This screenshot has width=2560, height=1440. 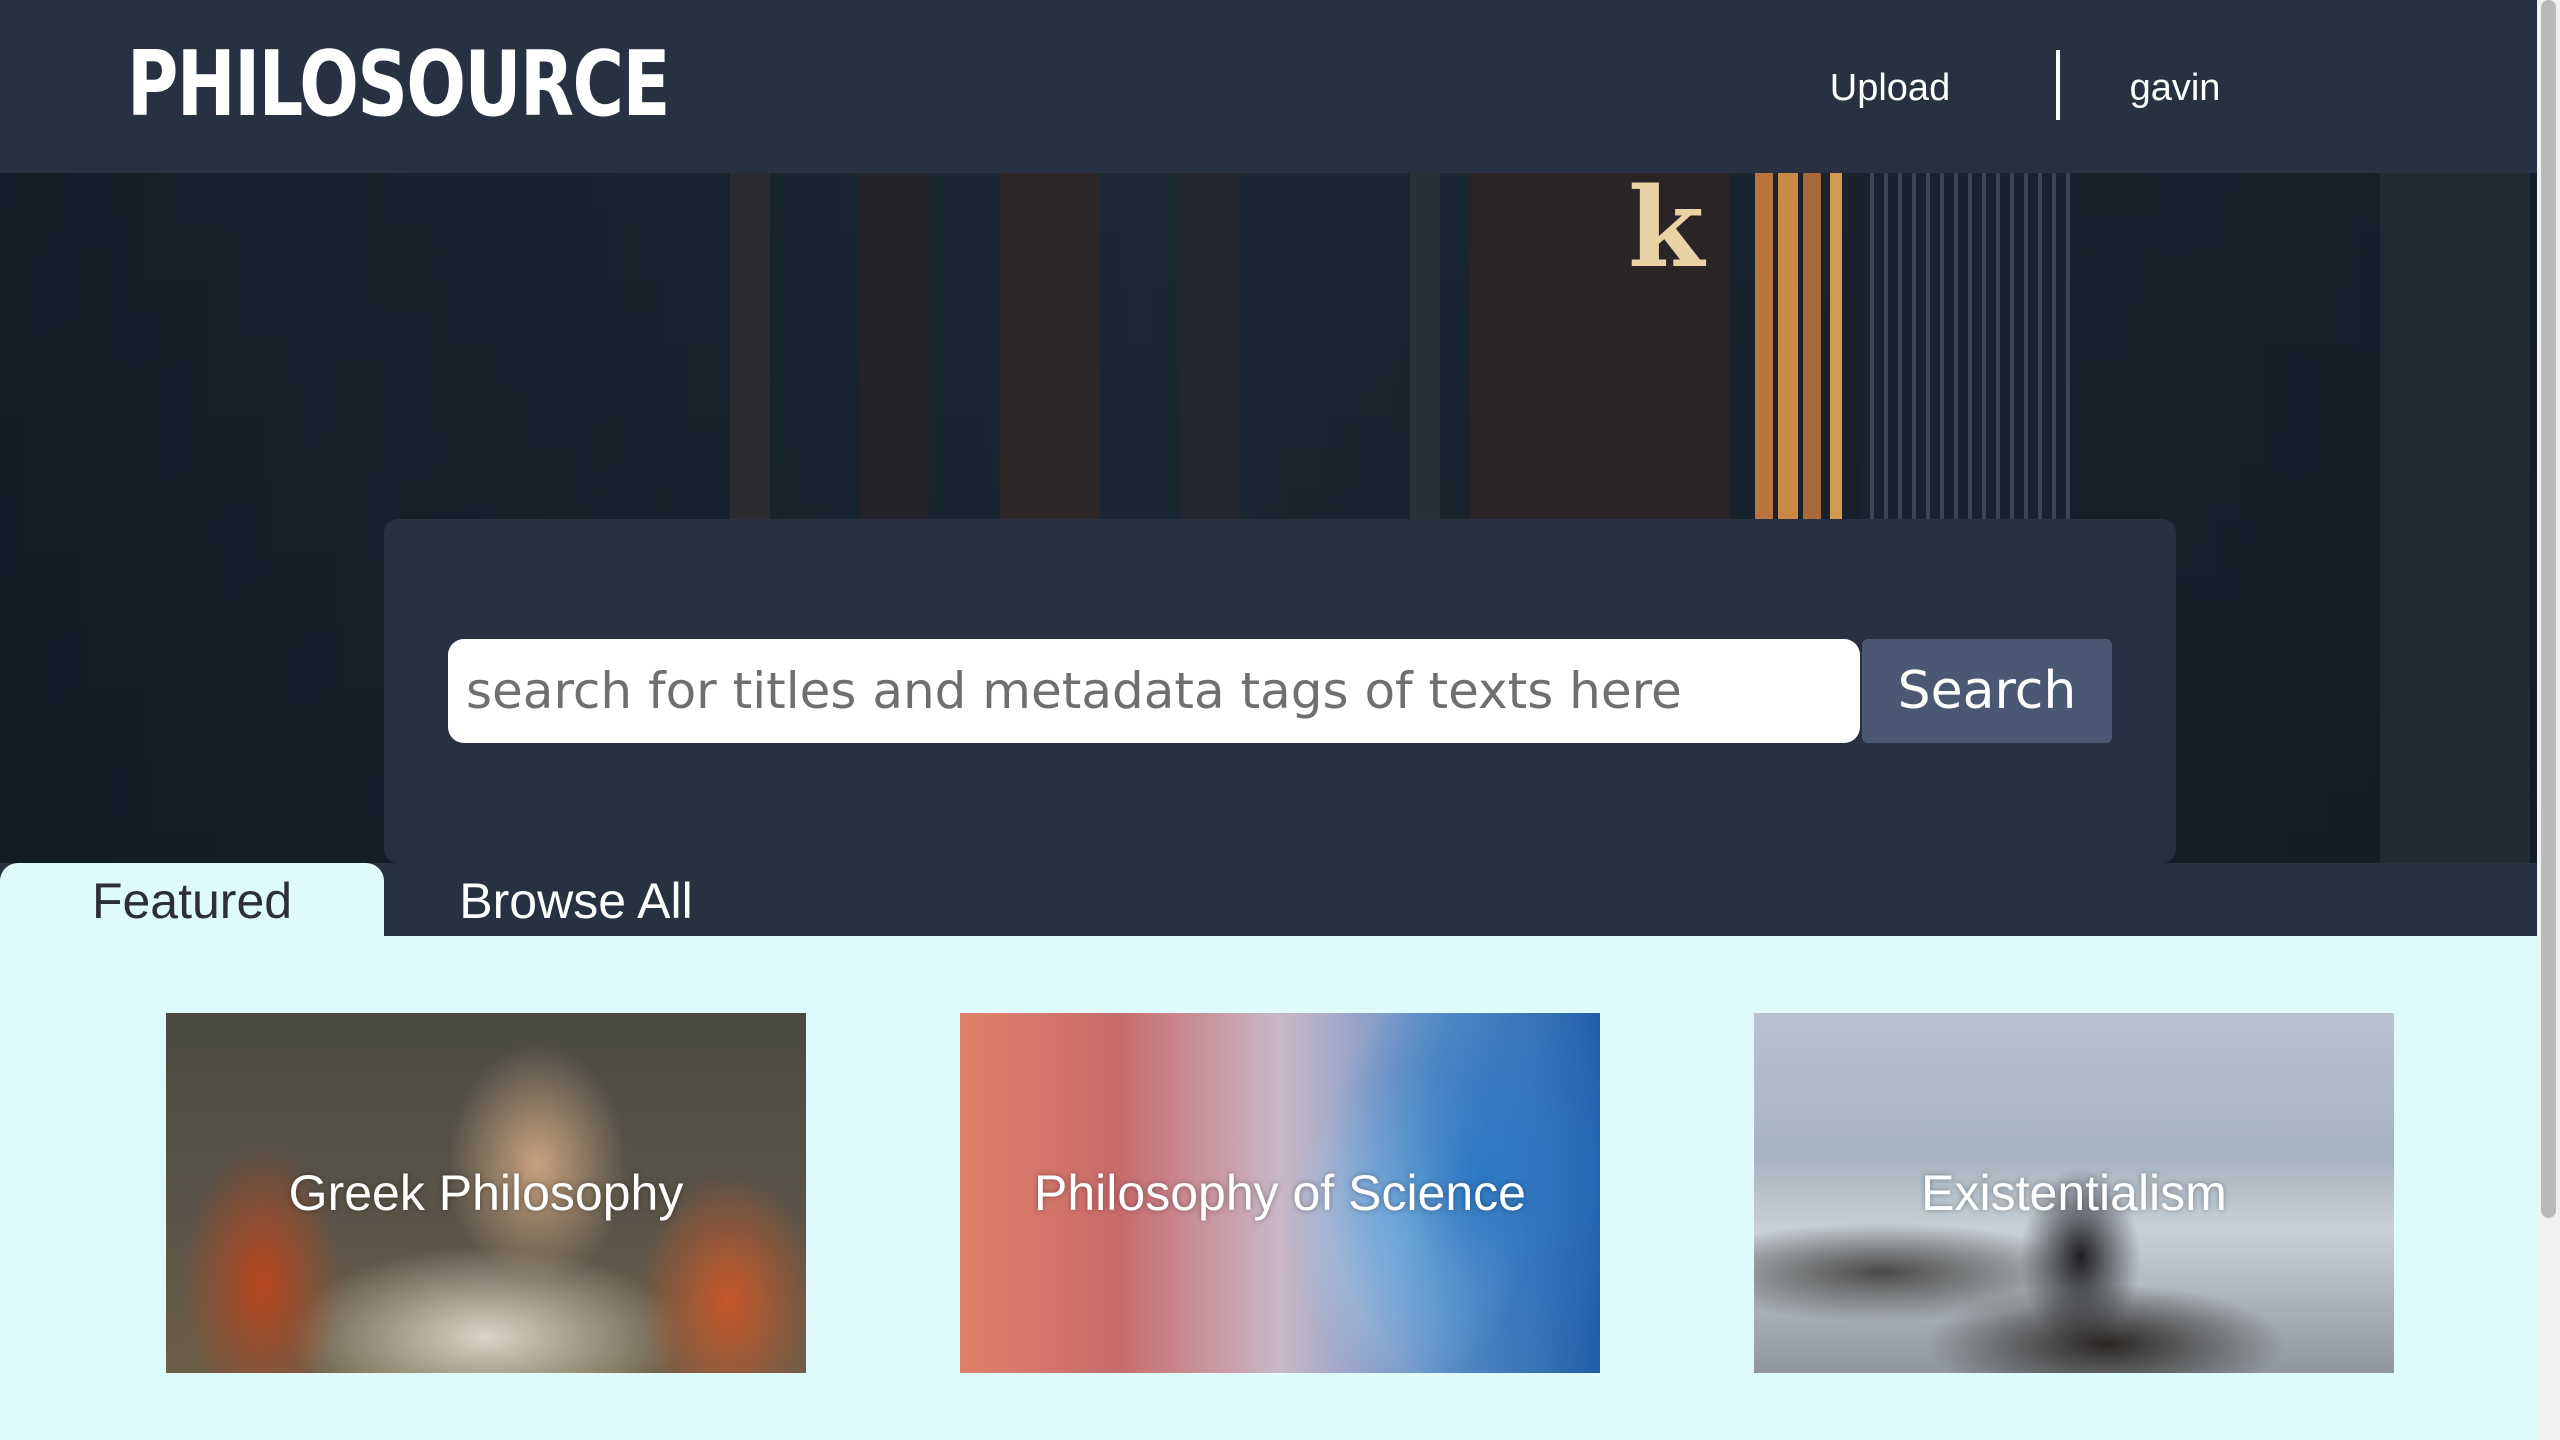 I want to click on tab-featured: Featured, so click(x=192, y=899).